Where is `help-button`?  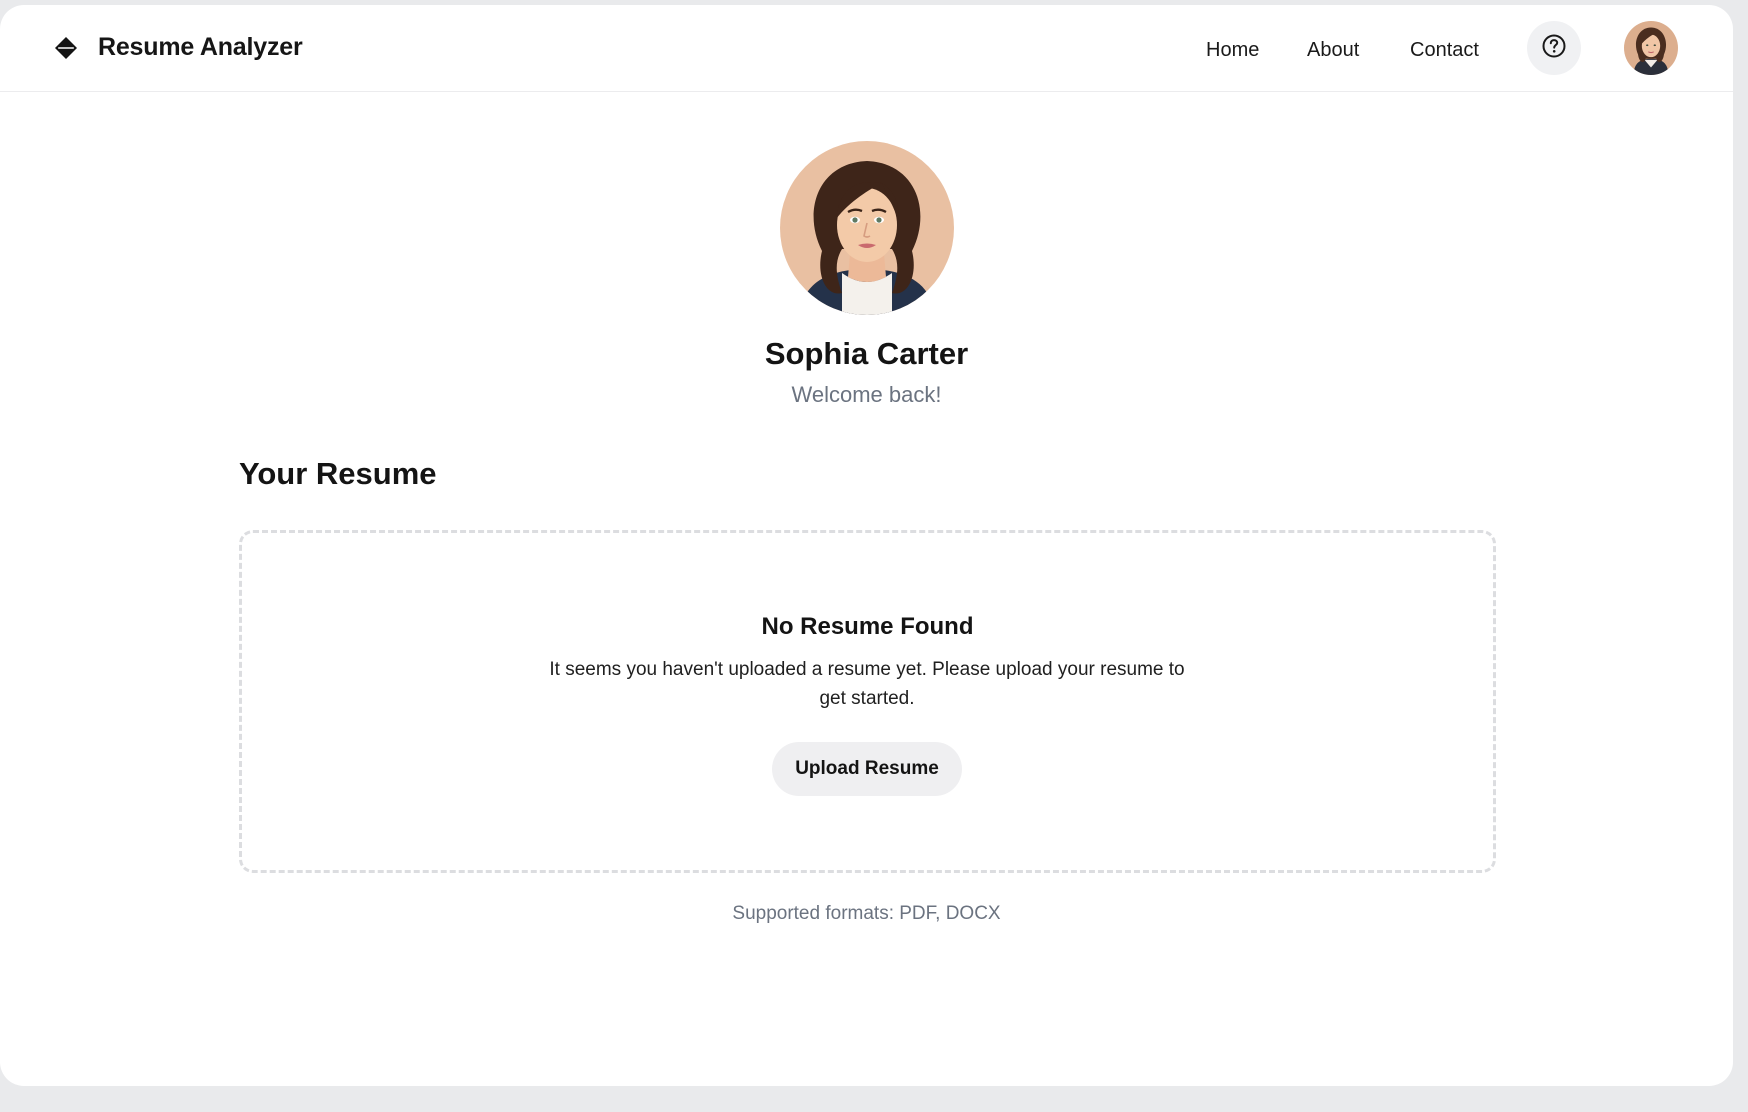
help-button is located at coordinates (1554, 48).